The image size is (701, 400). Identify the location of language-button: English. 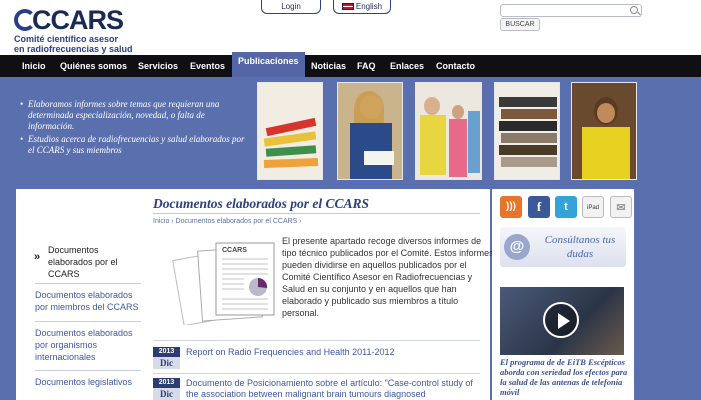
(362, 7).